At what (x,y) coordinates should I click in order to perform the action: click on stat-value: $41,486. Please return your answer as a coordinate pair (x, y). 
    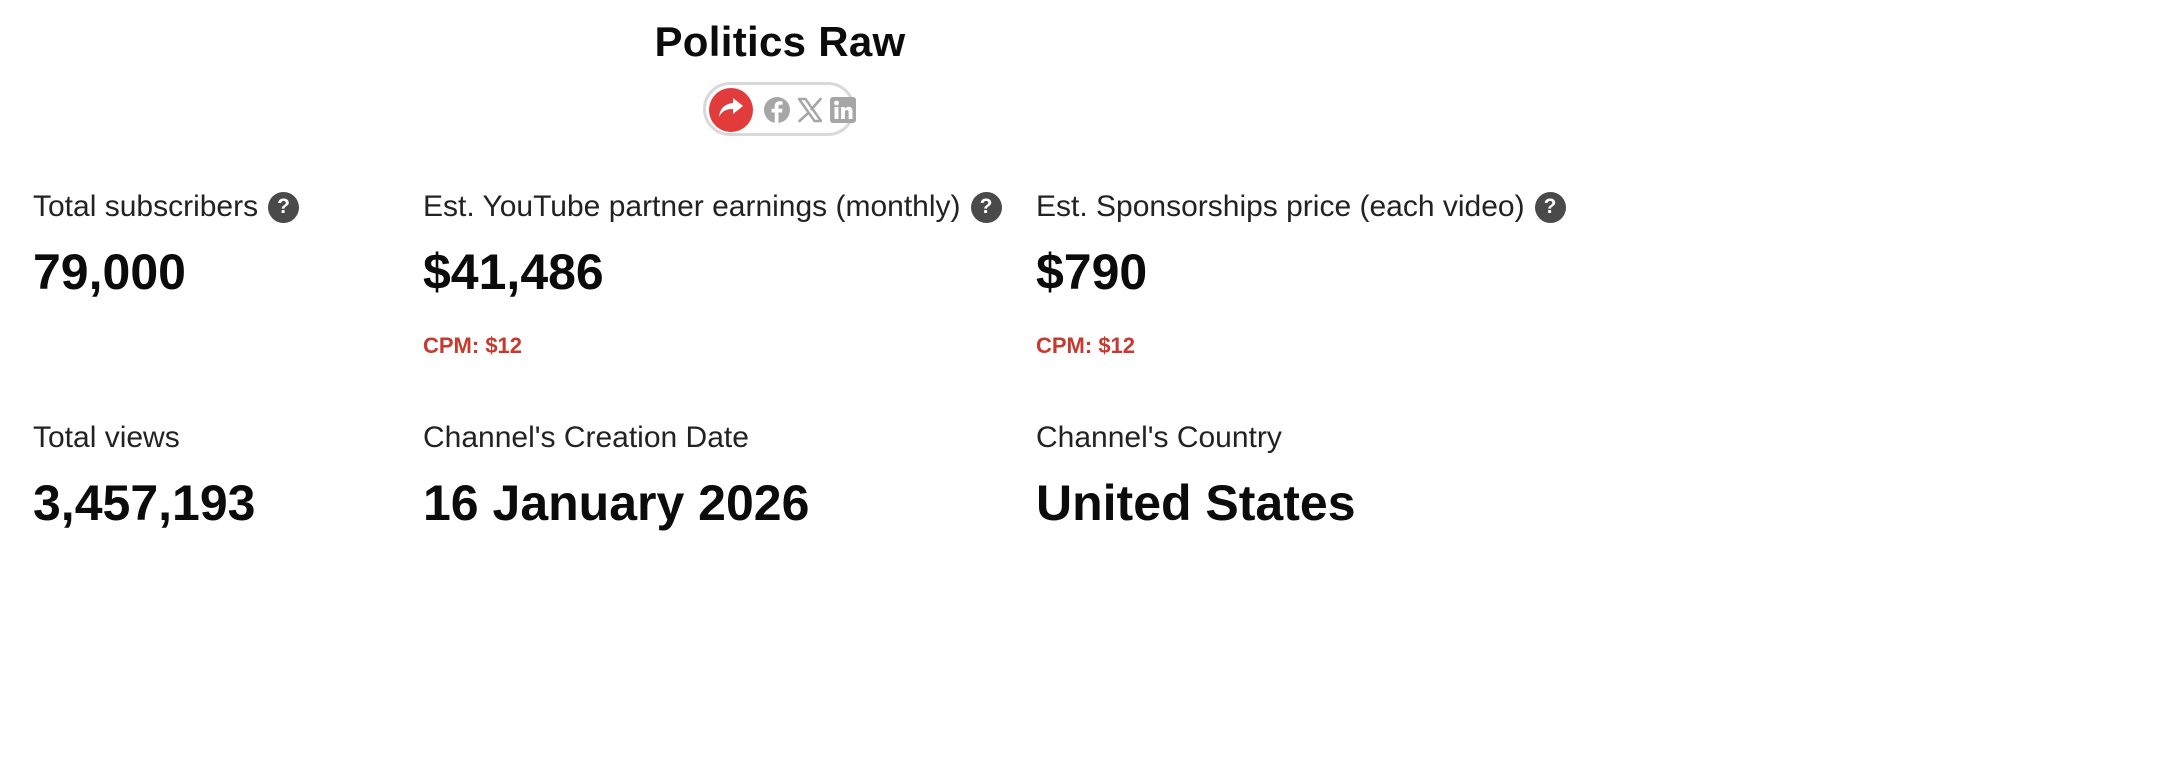
    Looking at the image, I should click on (513, 272).